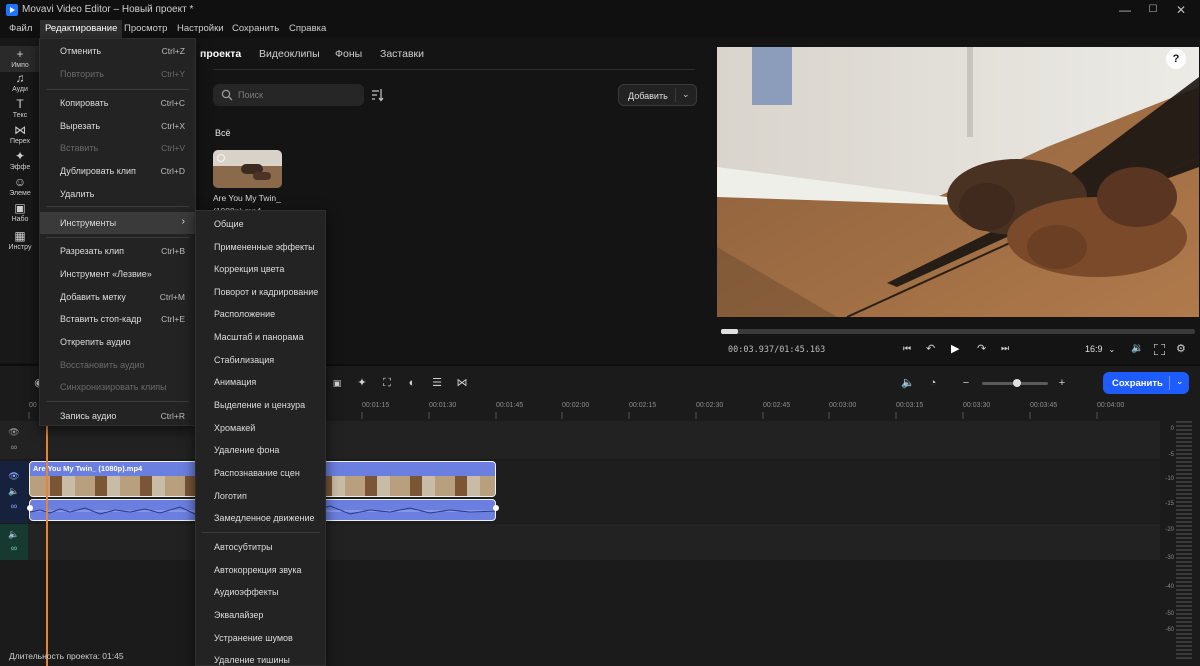  What do you see at coordinates (117, 103) in the screenshot?
I see `menu-copy: Копировать Ctrl+C` at bounding box center [117, 103].